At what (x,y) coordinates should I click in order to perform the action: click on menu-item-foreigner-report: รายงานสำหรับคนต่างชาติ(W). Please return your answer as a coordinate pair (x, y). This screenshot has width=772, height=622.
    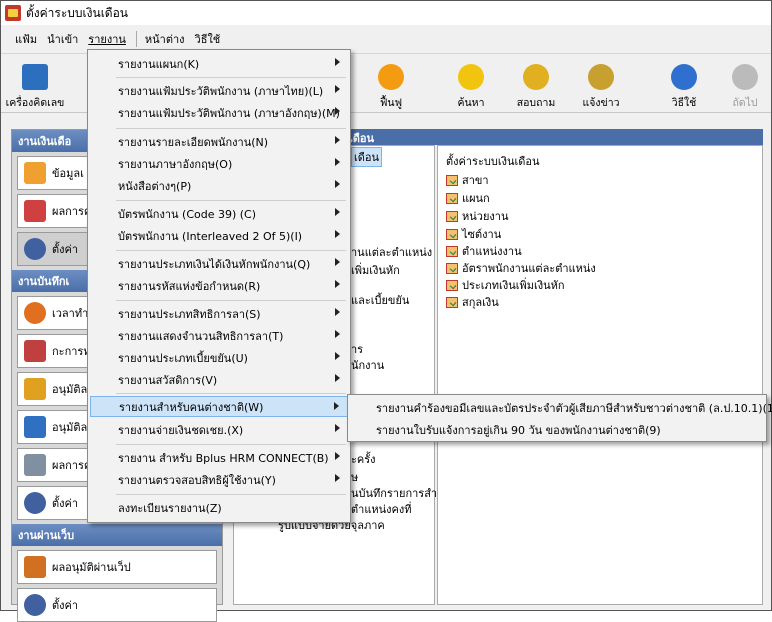
    Looking at the image, I should click on (219, 406).